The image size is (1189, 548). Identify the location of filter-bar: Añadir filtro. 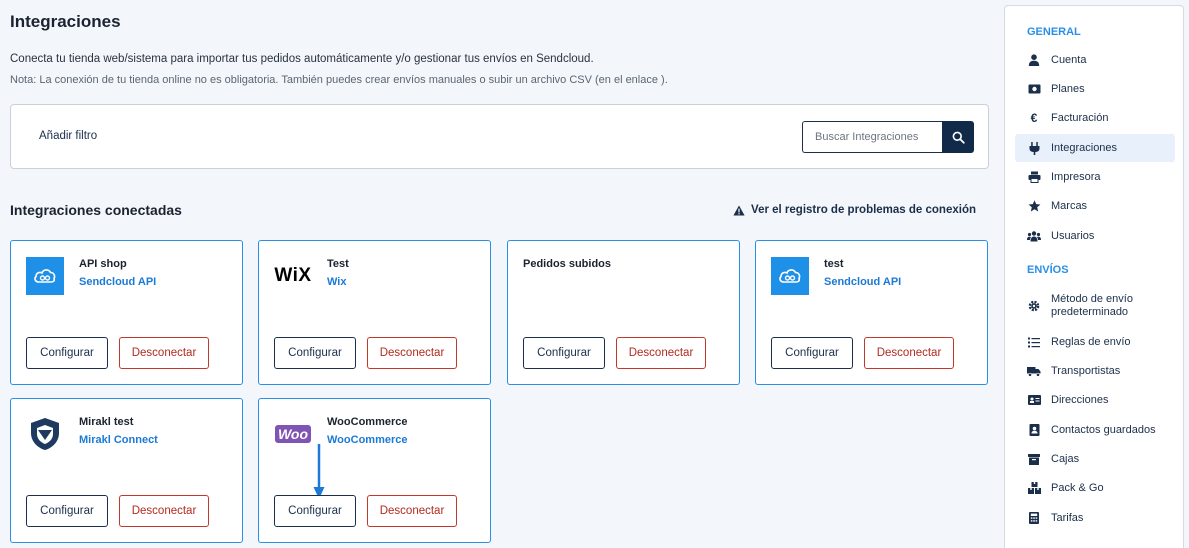
(499, 136).